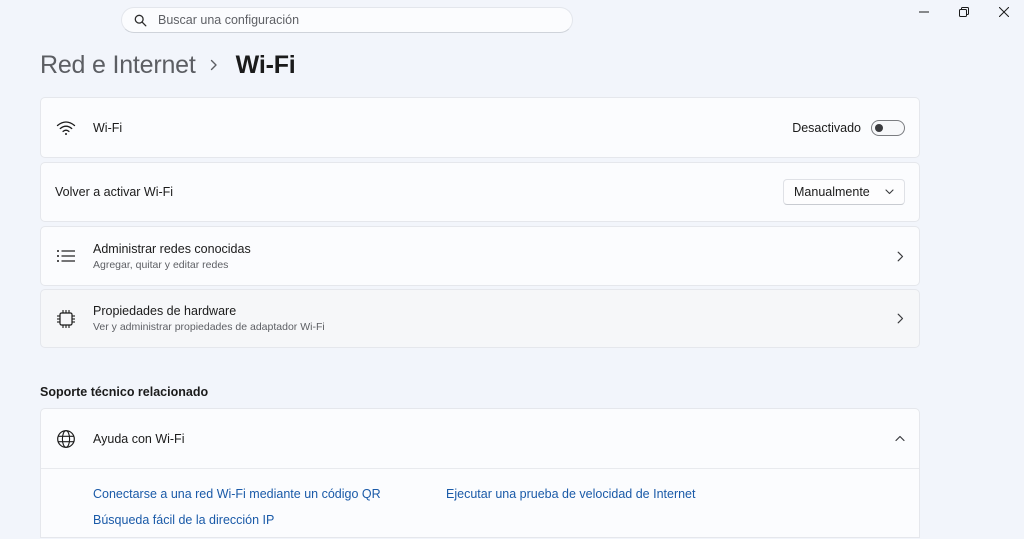 This screenshot has height=539, width=1024. What do you see at coordinates (480, 439) in the screenshot?
I see `wifi-help-header: Ayuda con Wi-Fi` at bounding box center [480, 439].